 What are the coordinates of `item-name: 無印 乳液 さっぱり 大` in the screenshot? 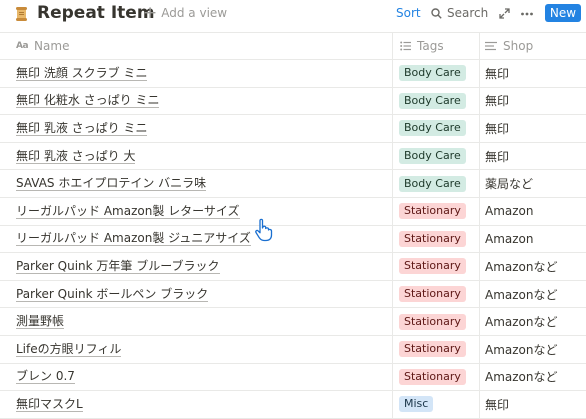 It's located at (76, 156).